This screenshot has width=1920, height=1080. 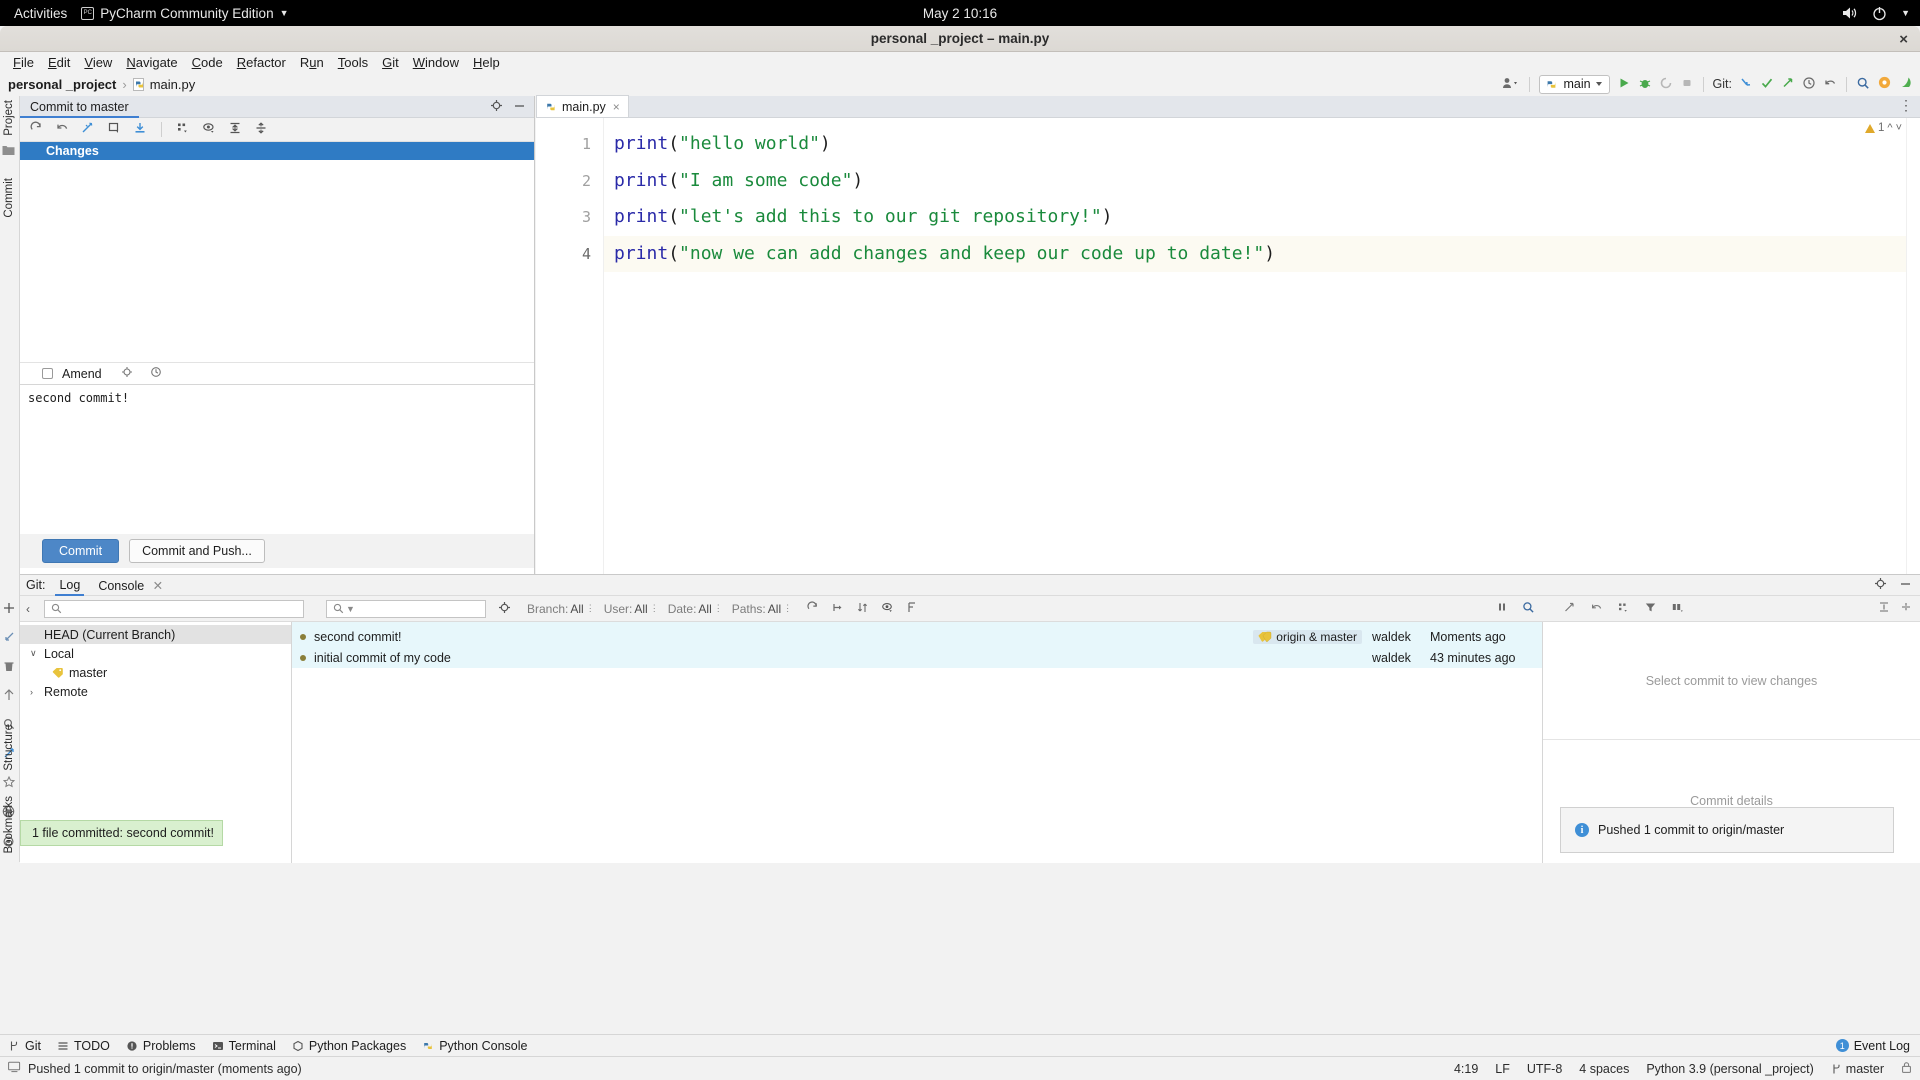 What do you see at coordinates (81, 551) in the screenshot?
I see `commit-button: Commit` at bounding box center [81, 551].